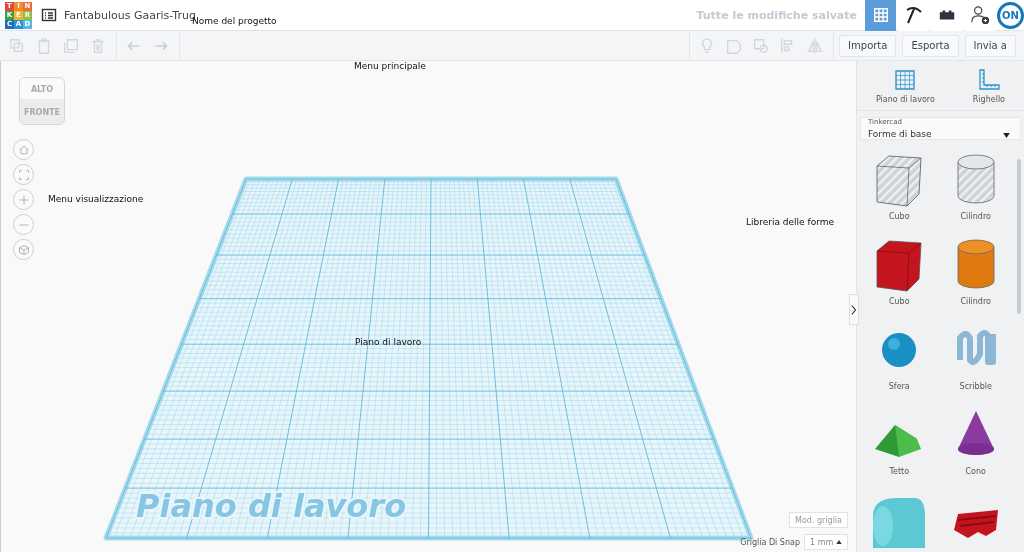 The height and width of the screenshot is (552, 1024). I want to click on home-icon, so click(23, 149).